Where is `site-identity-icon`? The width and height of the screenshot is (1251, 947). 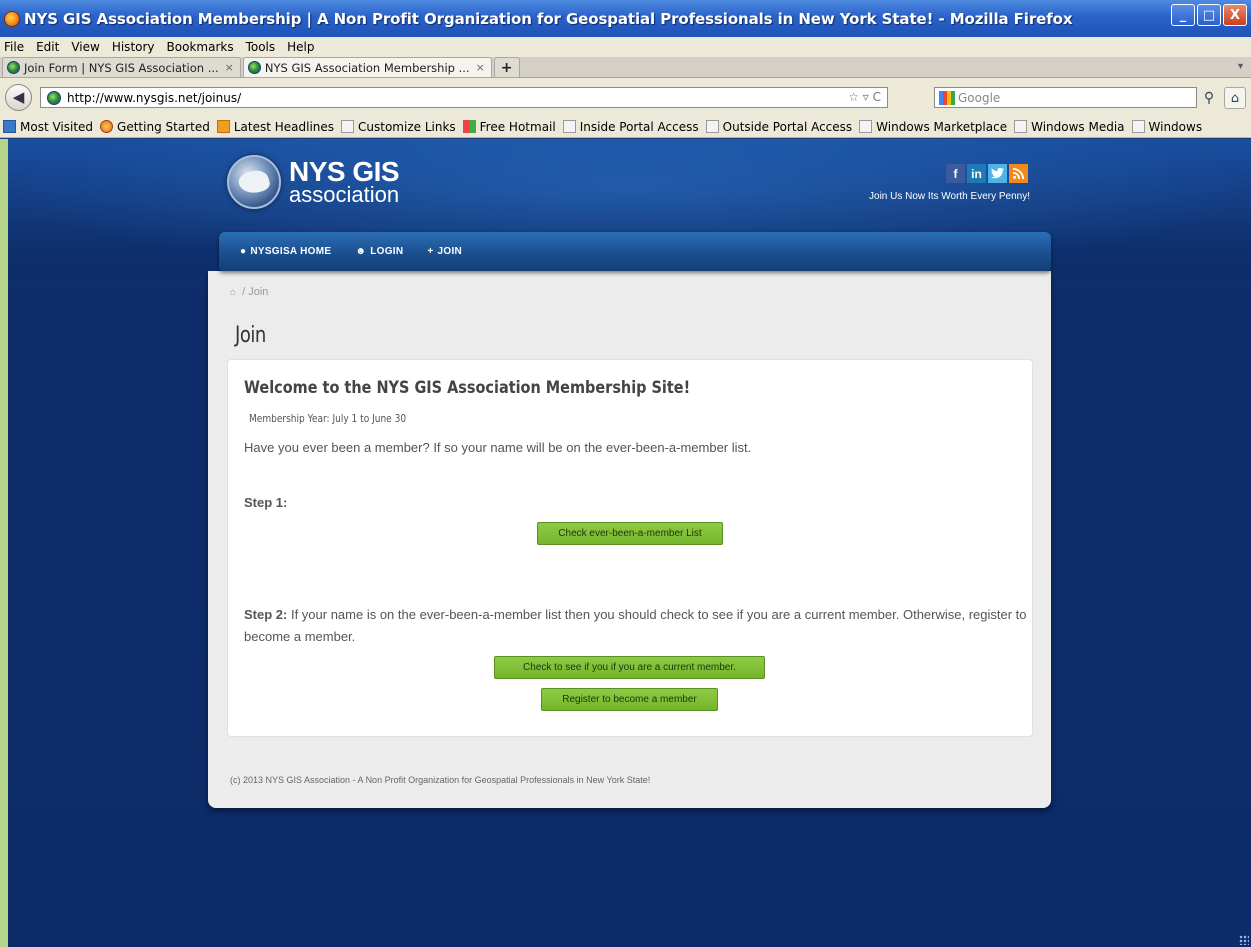
site-identity-icon is located at coordinates (54, 97).